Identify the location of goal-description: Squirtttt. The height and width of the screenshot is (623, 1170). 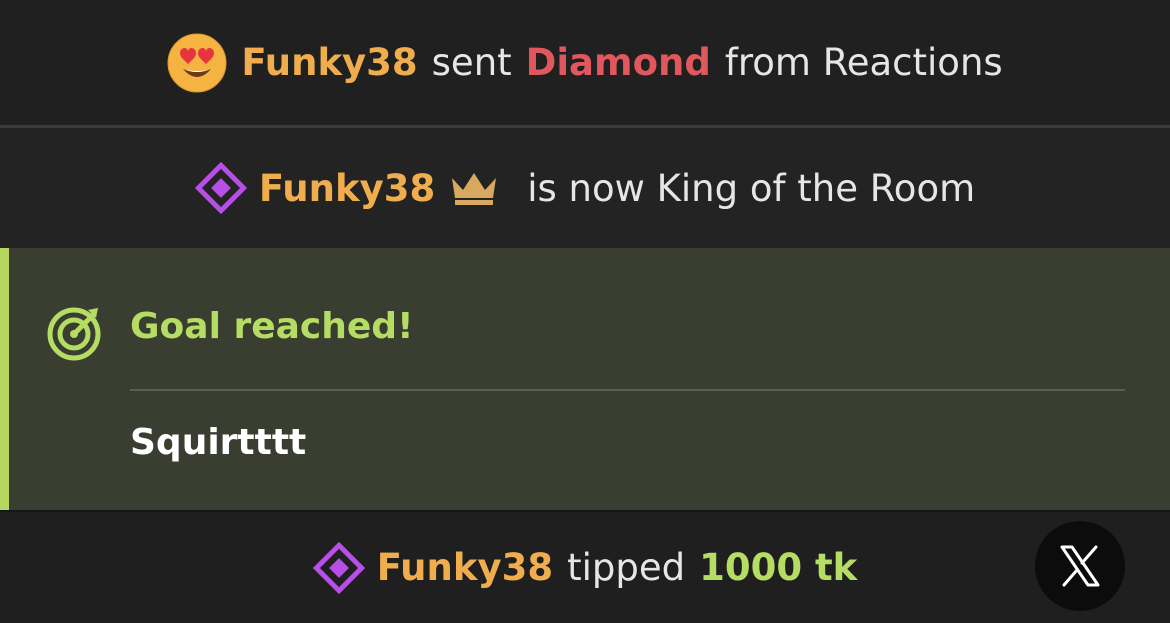
(218, 442).